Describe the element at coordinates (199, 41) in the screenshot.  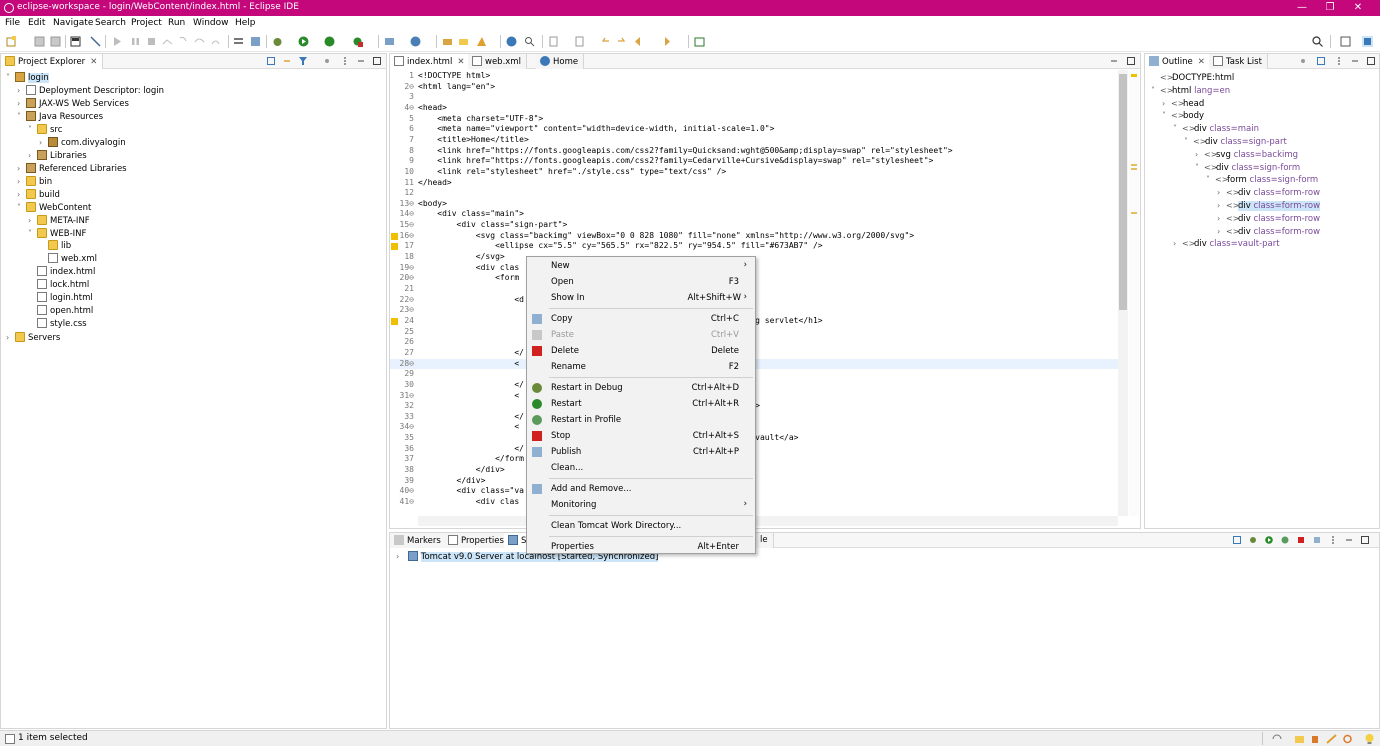
I see `step-over-icon` at that location.